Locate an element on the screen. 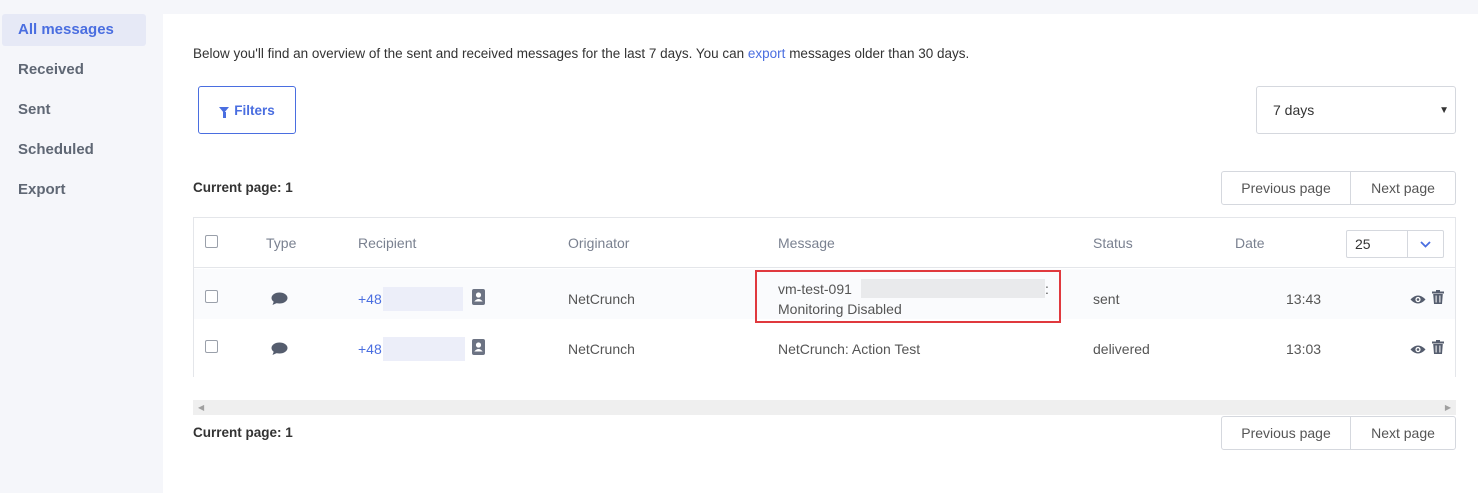  intro-after: messages older than 30 days. is located at coordinates (877, 53).